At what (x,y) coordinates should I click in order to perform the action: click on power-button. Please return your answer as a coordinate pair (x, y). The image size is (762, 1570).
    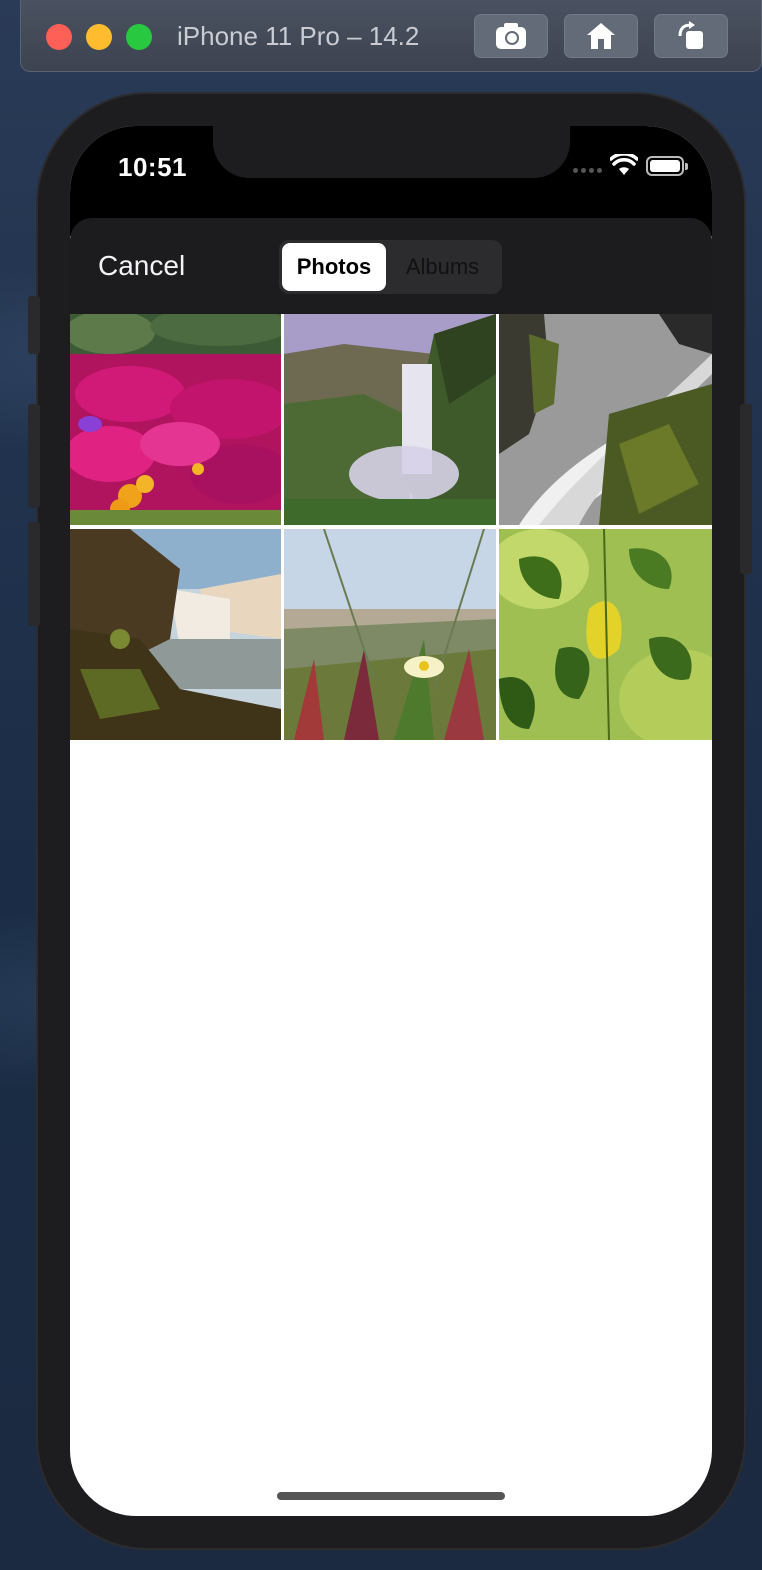
    Looking at the image, I should click on (746, 489).